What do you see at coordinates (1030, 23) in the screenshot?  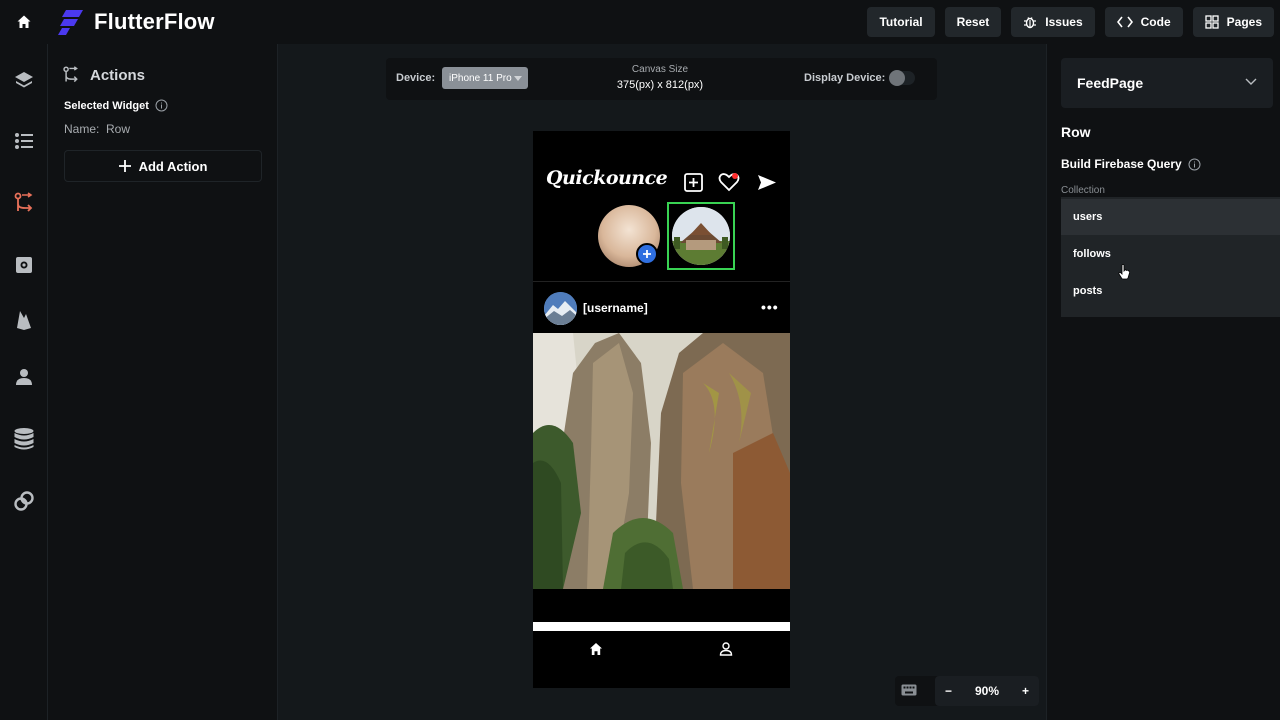 I see `bug-icon` at bounding box center [1030, 23].